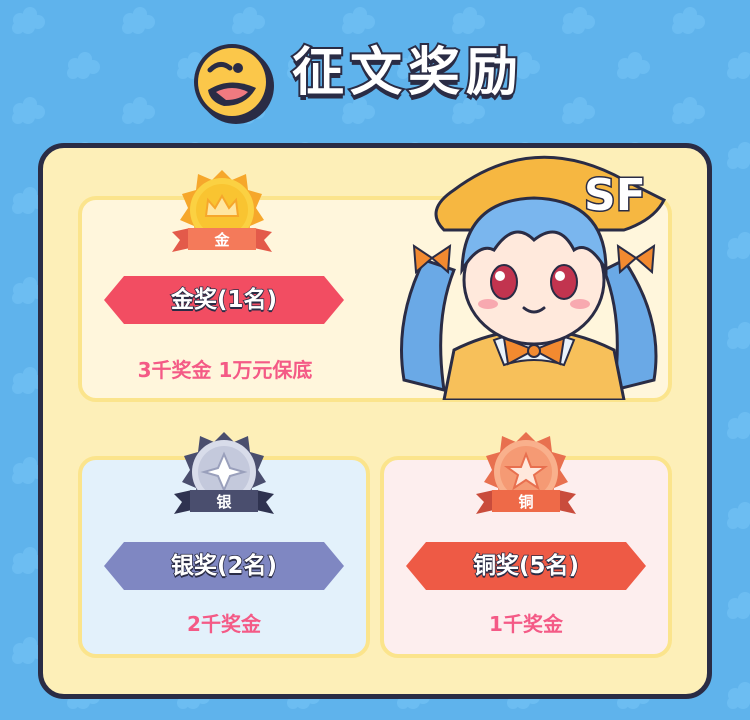 Image resolution: width=750 pixels, height=720 pixels. Describe the element at coordinates (225, 370) in the screenshot. I see `gold-award-prize: 3千奖金 1万元保底` at that location.